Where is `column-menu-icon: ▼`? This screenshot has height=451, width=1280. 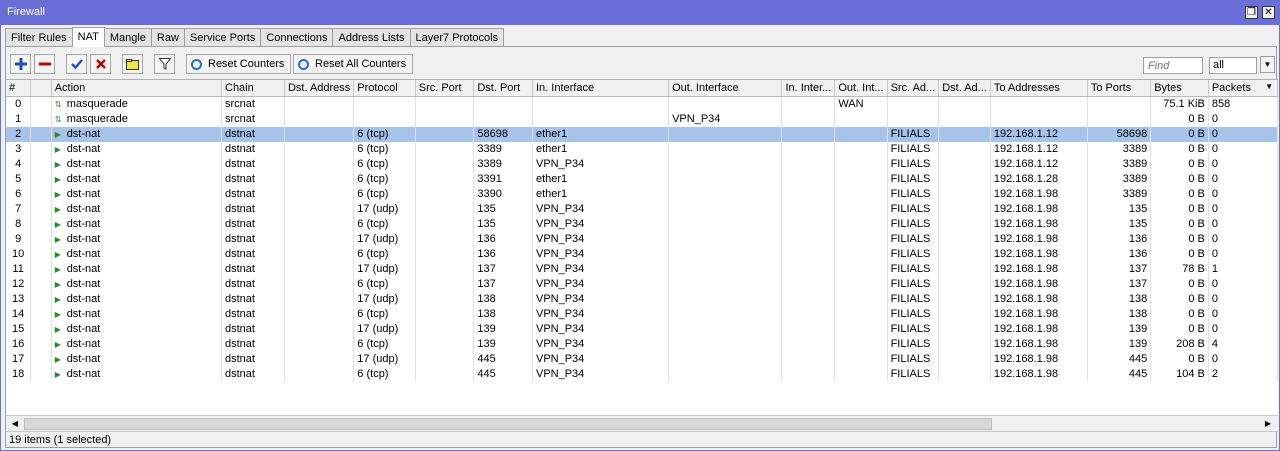
column-menu-icon: ▼ is located at coordinates (1269, 86).